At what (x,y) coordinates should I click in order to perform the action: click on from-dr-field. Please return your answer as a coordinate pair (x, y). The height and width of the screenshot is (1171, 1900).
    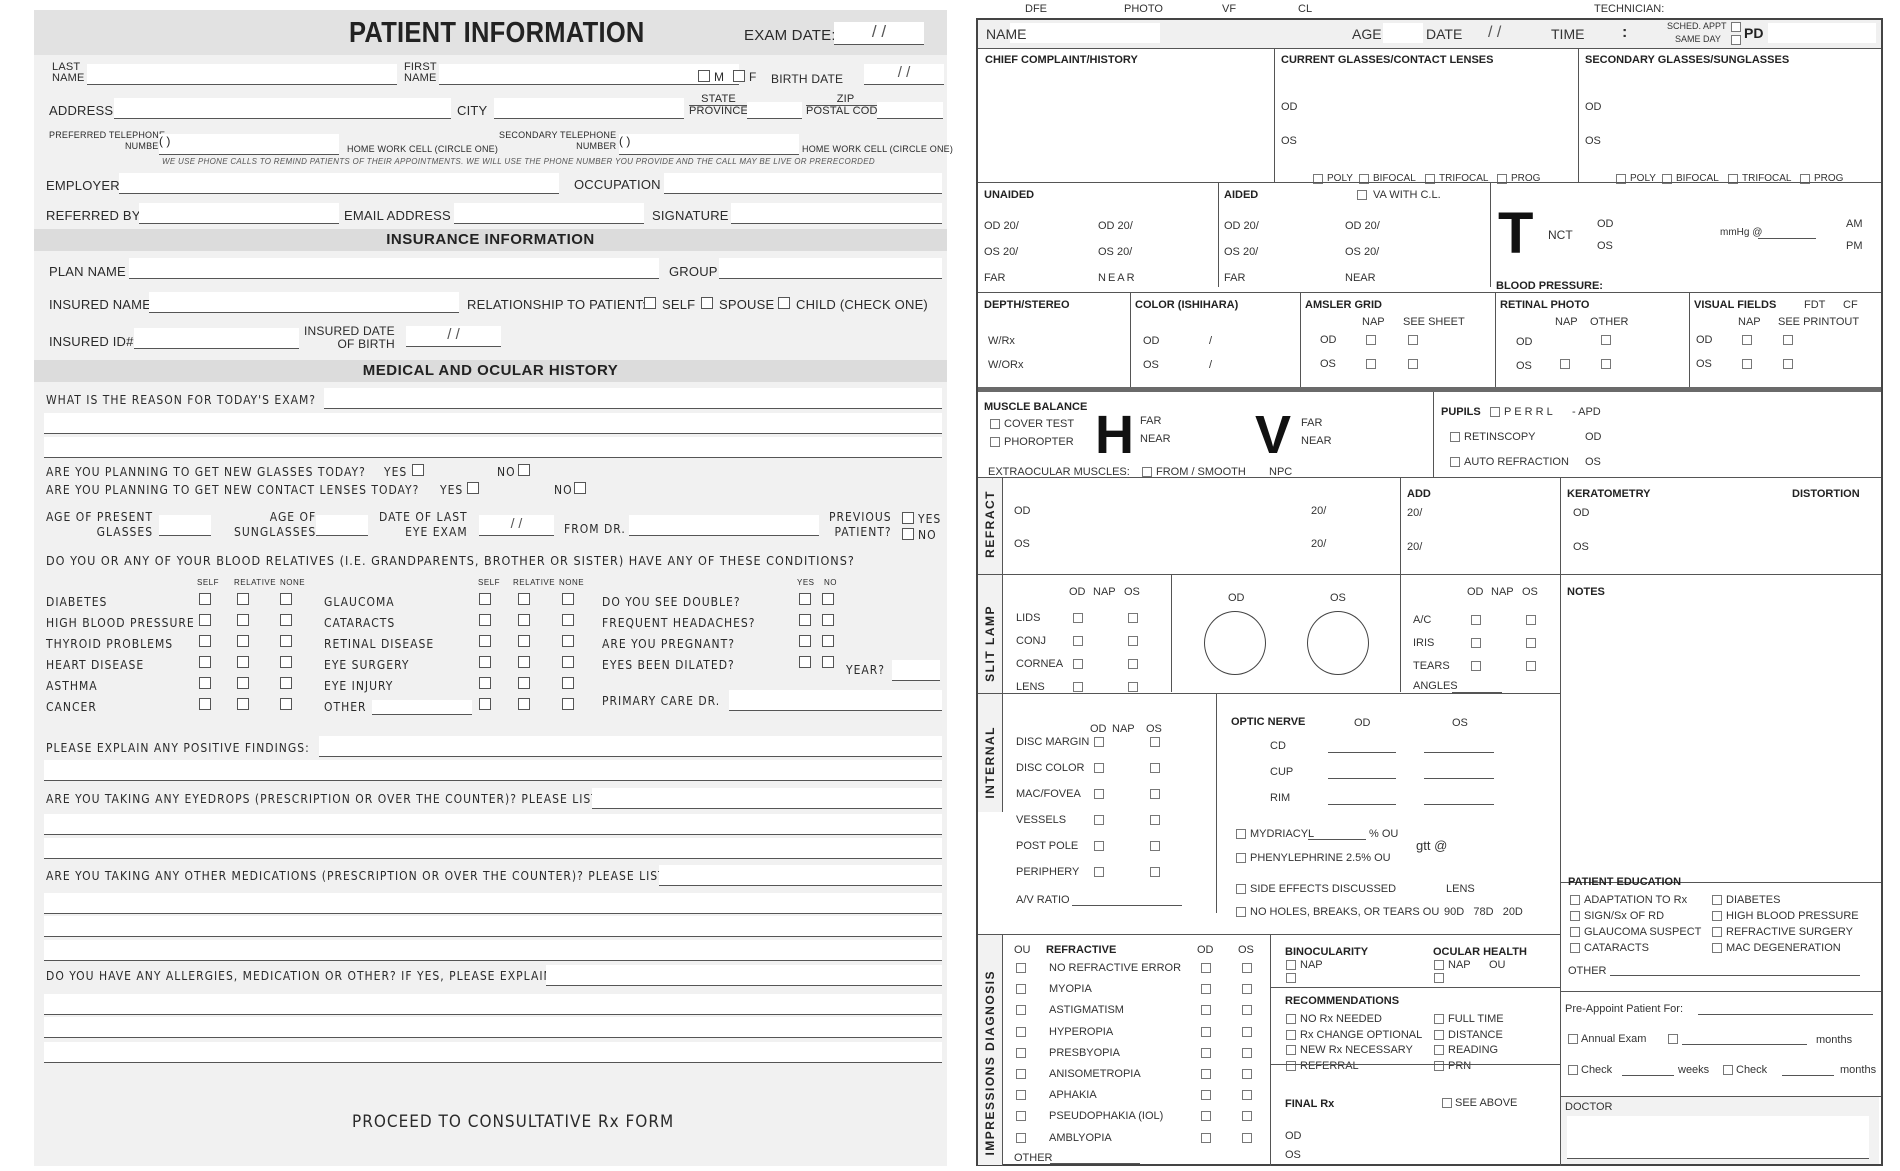
    Looking at the image, I should click on (724, 525).